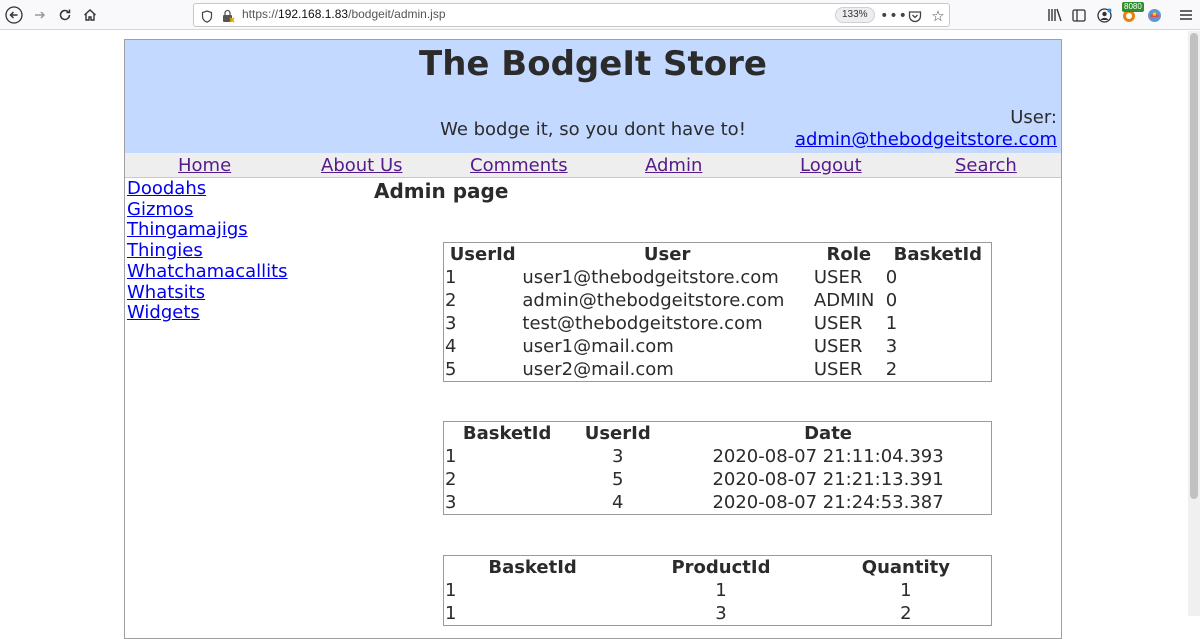 This screenshot has height=639, width=1200. What do you see at coordinates (915, 16) in the screenshot?
I see `pocket-icon` at bounding box center [915, 16].